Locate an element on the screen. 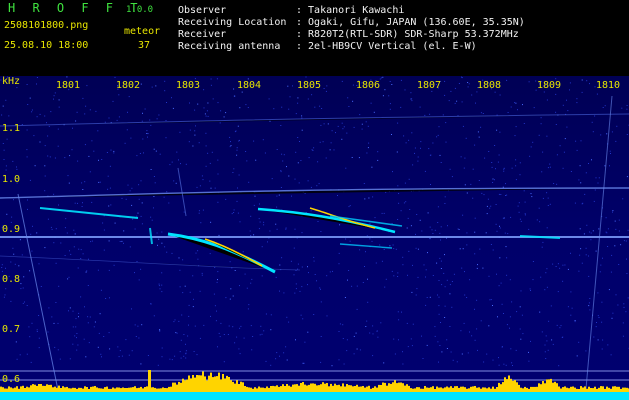 The image size is (629, 400). x-tick-label: 1801 is located at coordinates (68, 85).